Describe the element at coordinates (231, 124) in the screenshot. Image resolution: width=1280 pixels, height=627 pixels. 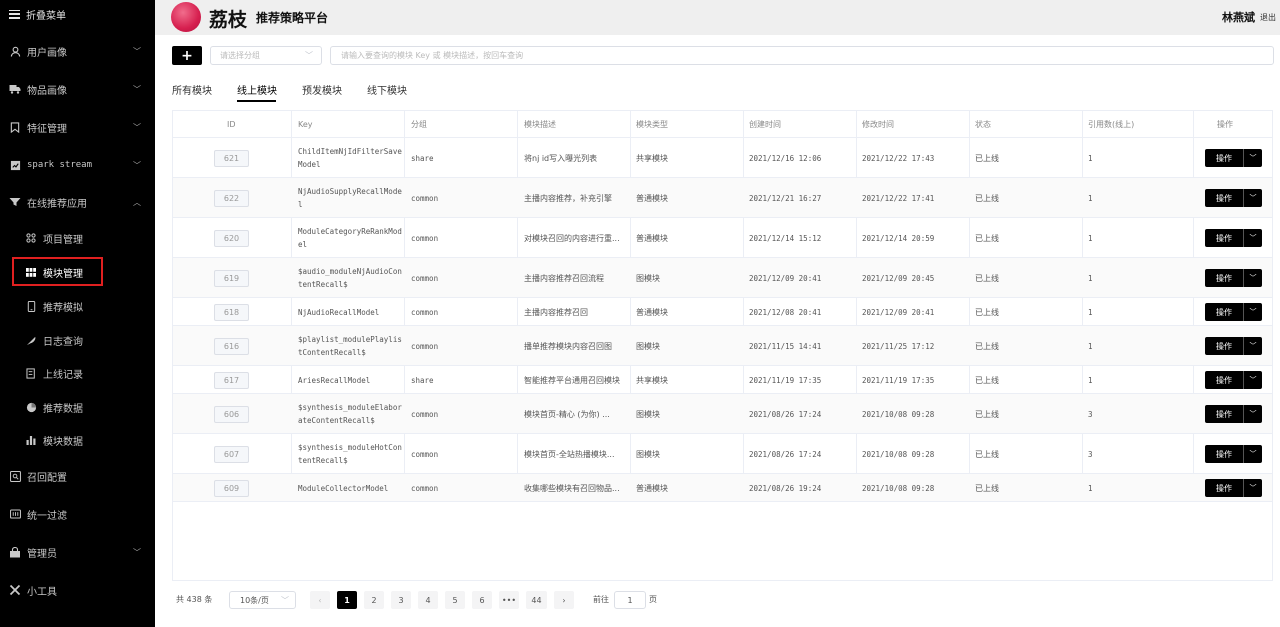
I see `column-header-id: ID` at that location.